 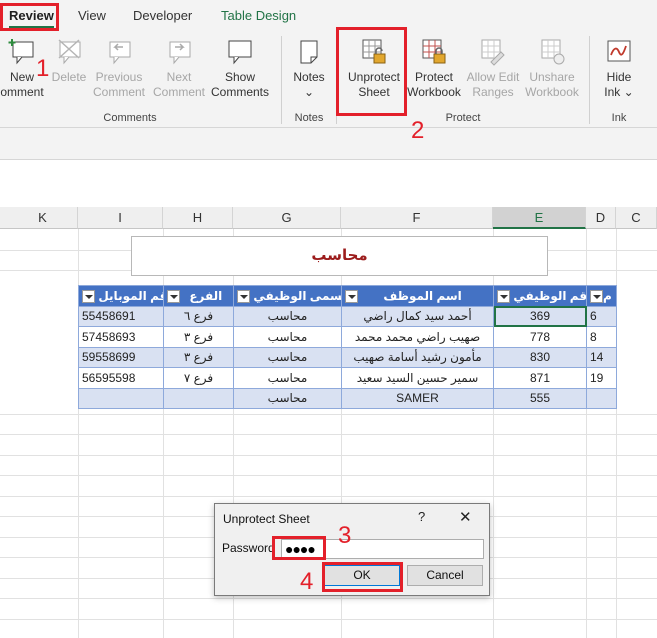 I want to click on column-header-i: I, so click(x=120, y=218).